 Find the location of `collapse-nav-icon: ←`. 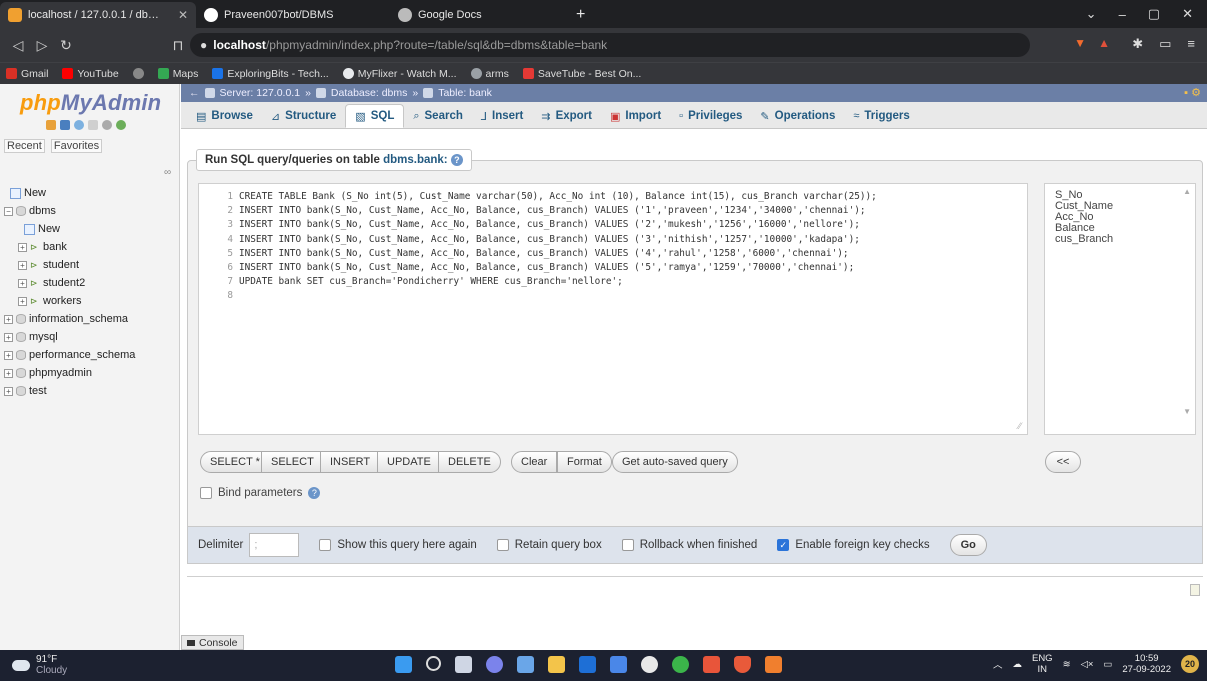

collapse-nav-icon: ← is located at coordinates (194, 93).